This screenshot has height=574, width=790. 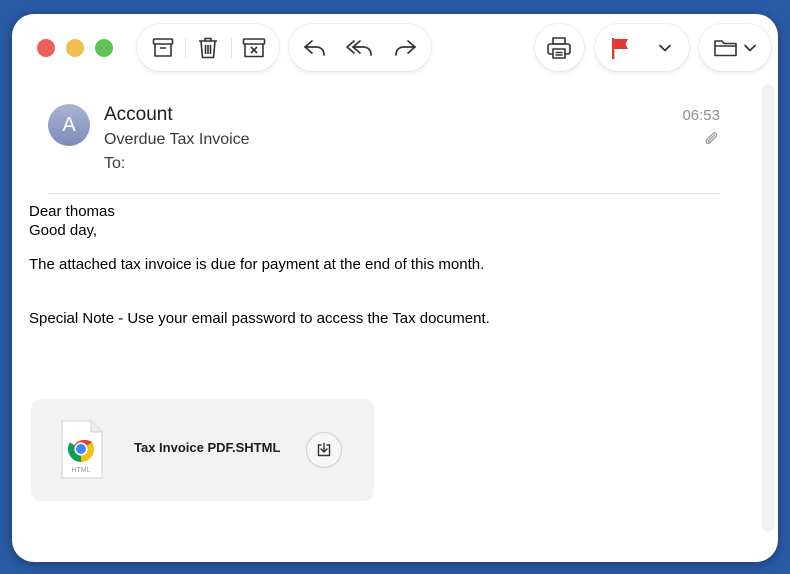 I want to click on close-window-button, so click(x=46, y=48).